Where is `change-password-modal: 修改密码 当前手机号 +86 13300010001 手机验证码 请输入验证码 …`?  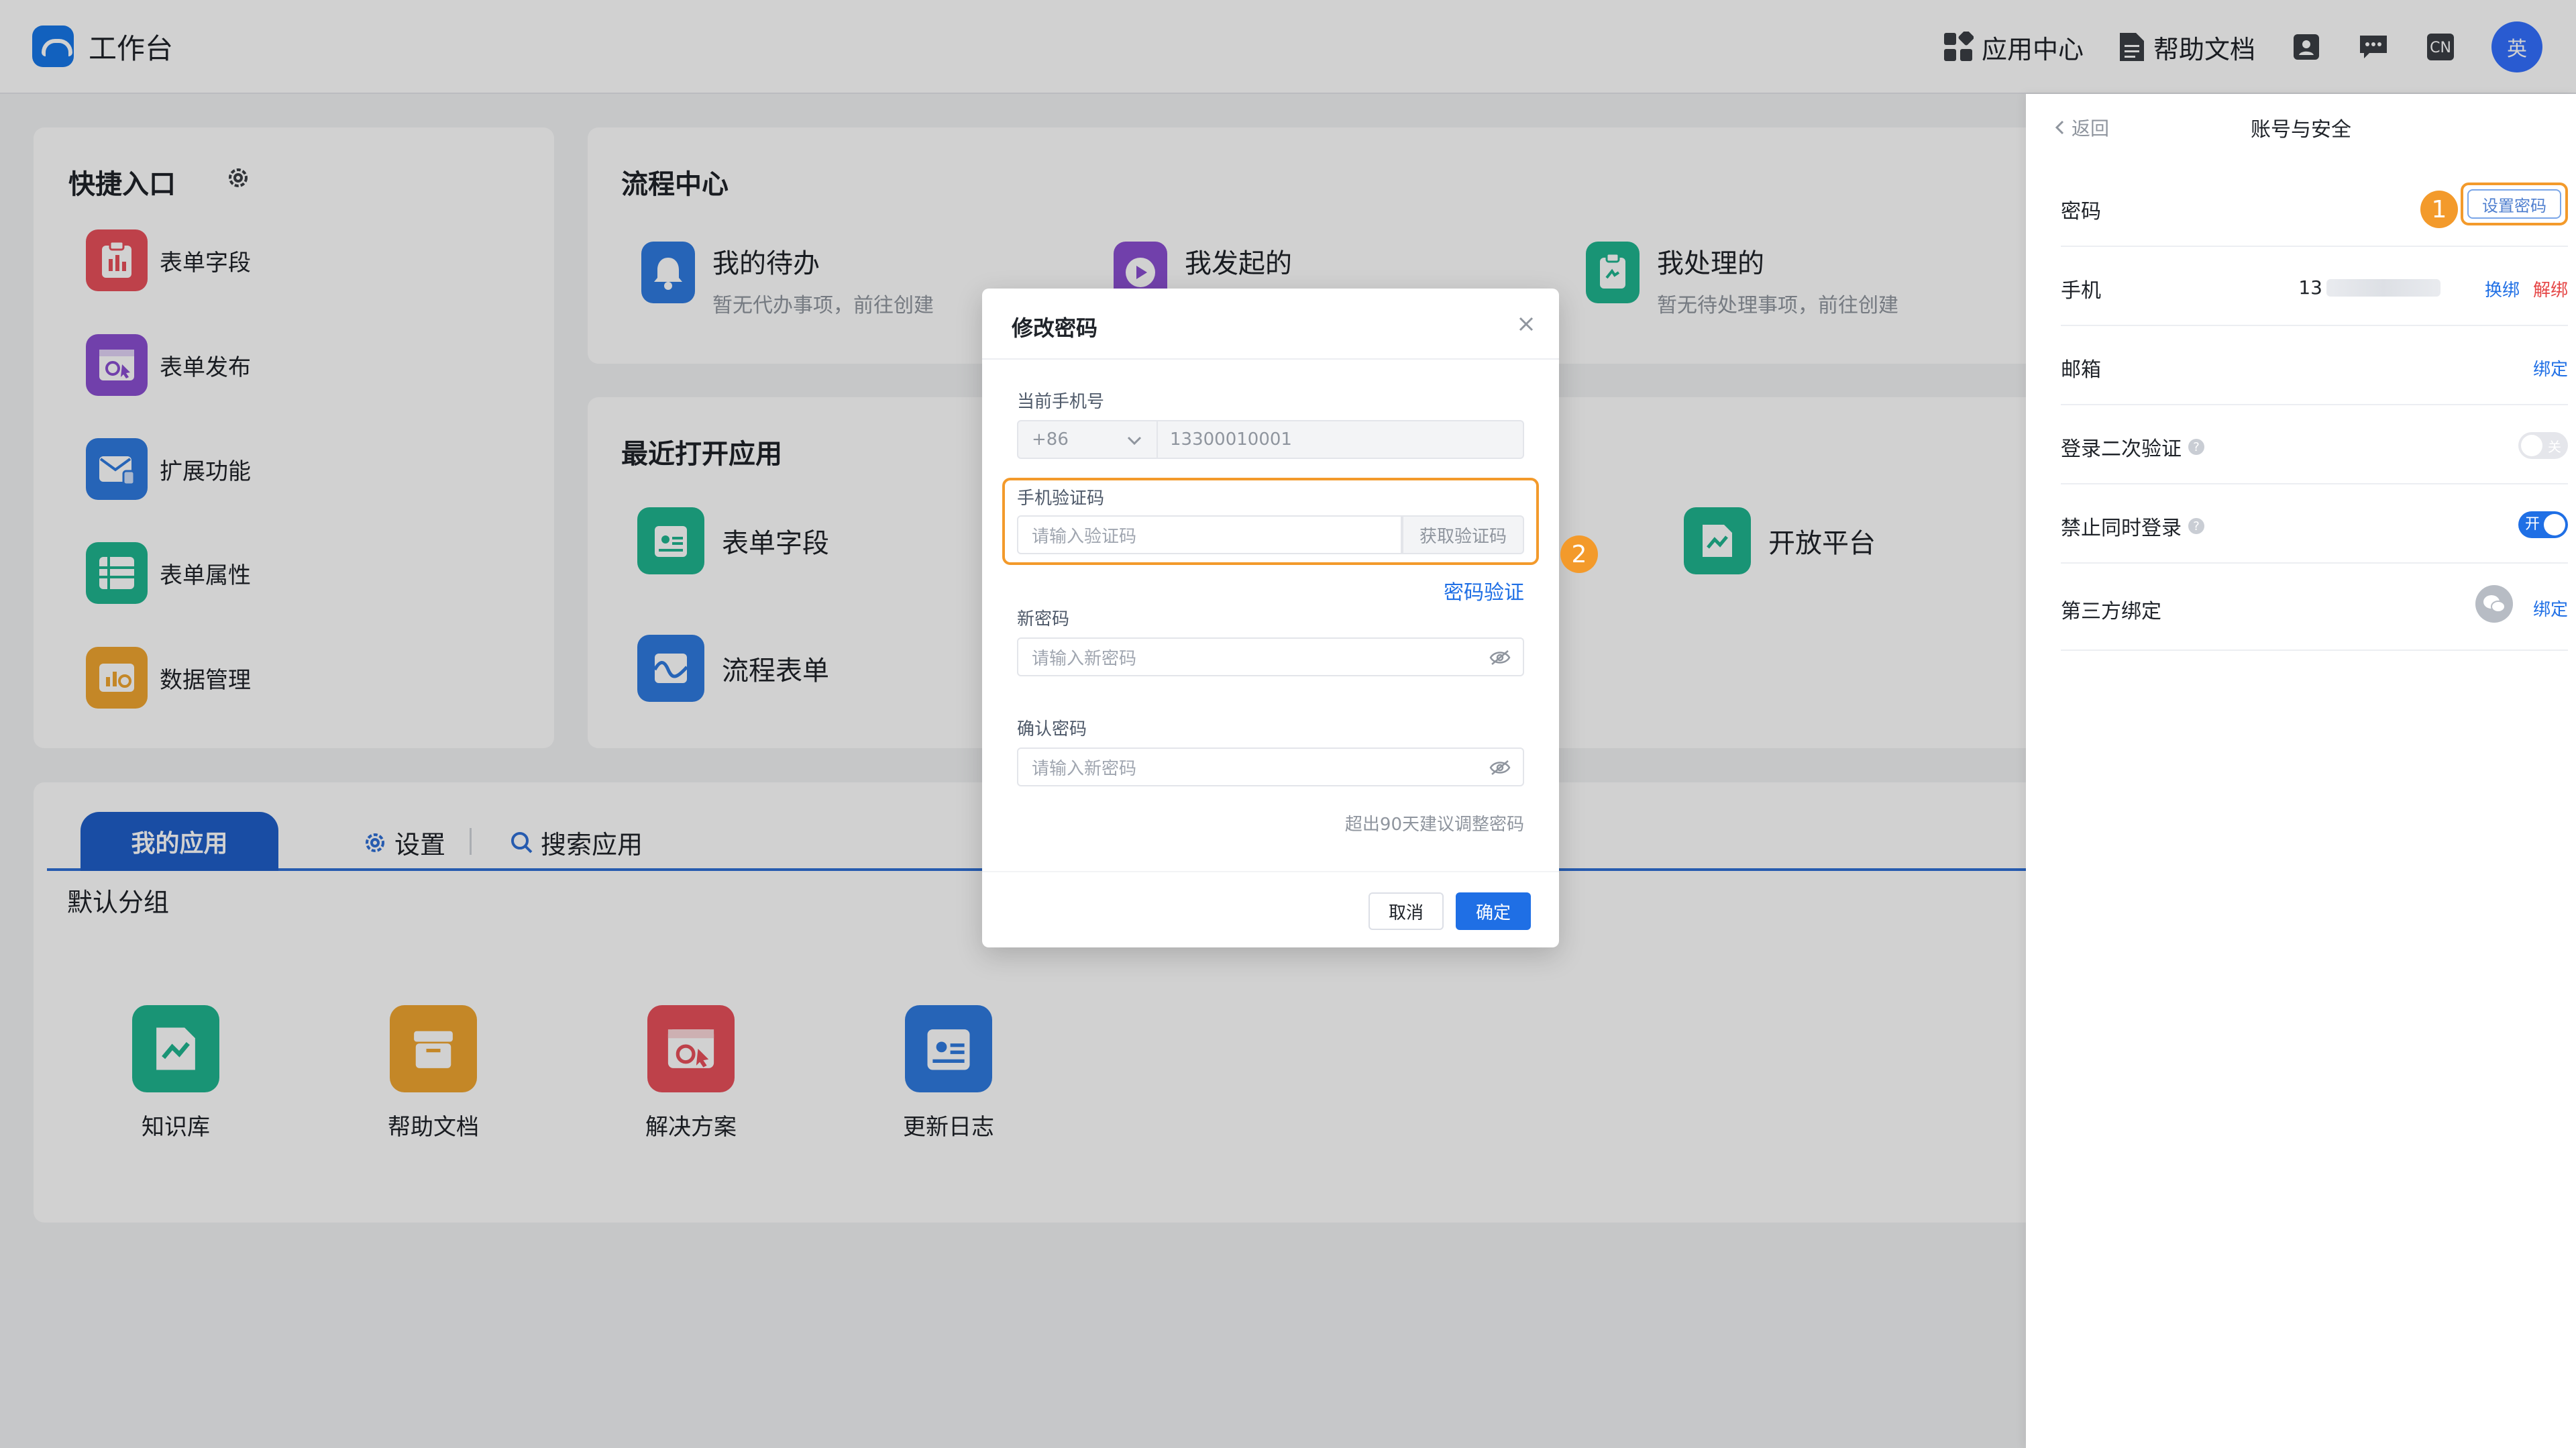 change-password-modal: 修改密码 当前手机号 +86 13300010001 手机验证码 请输入验证码 … is located at coordinates (1290, 618).